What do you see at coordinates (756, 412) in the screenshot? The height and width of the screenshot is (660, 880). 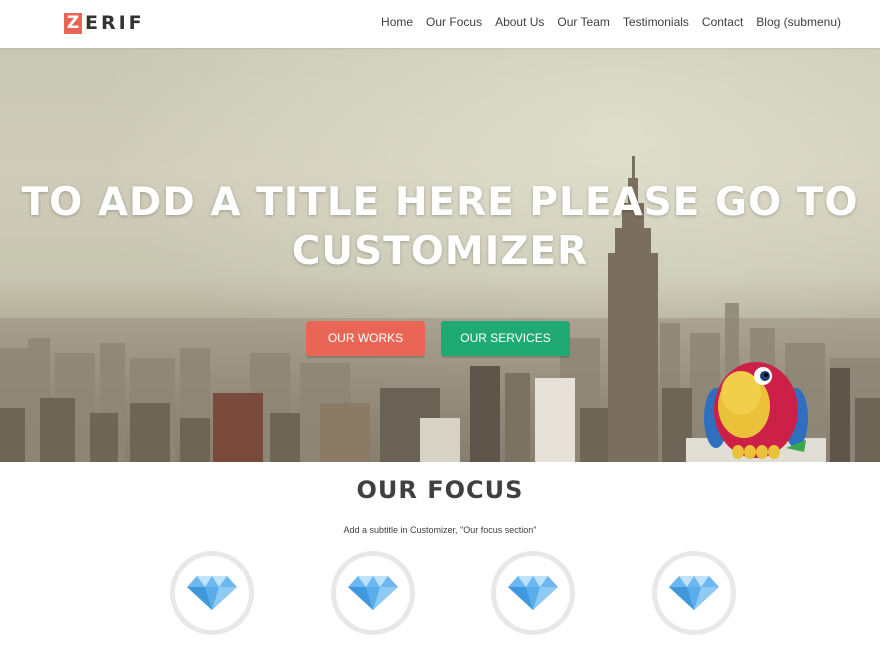 I see `parrot-mascot-image` at bounding box center [756, 412].